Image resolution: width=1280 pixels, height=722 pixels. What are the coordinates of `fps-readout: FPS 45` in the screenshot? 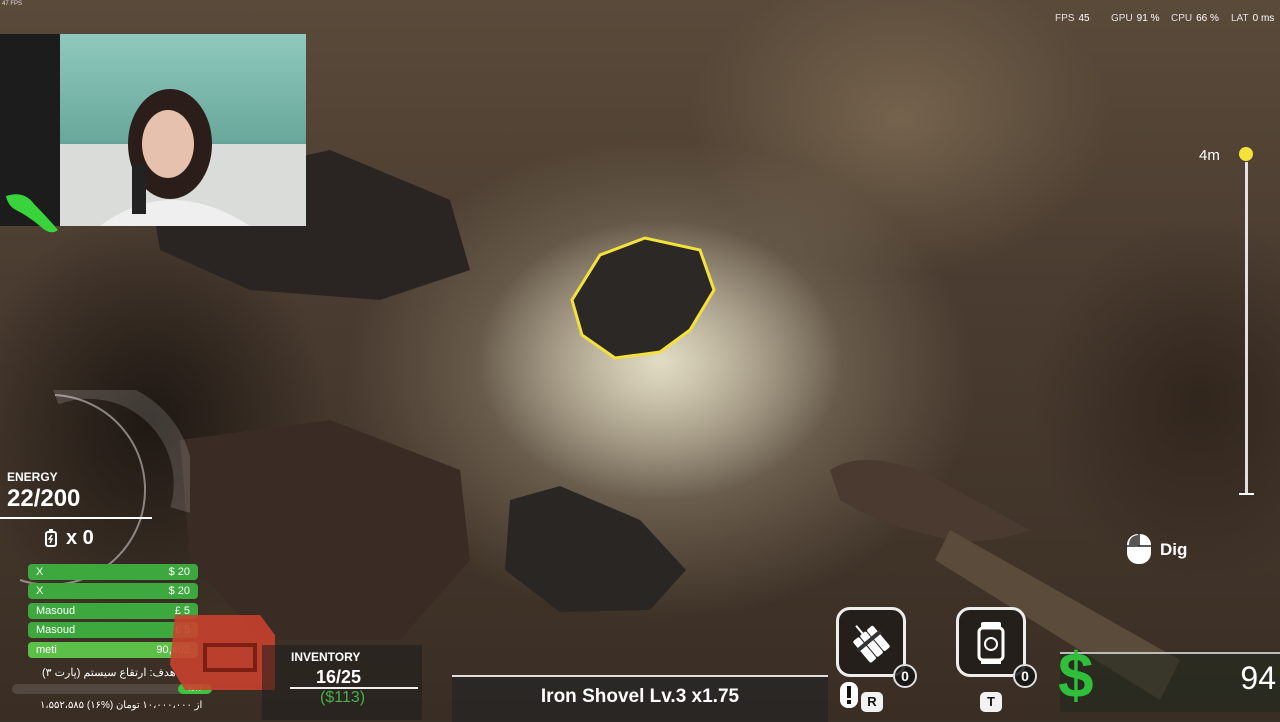 It's located at (1072, 18).